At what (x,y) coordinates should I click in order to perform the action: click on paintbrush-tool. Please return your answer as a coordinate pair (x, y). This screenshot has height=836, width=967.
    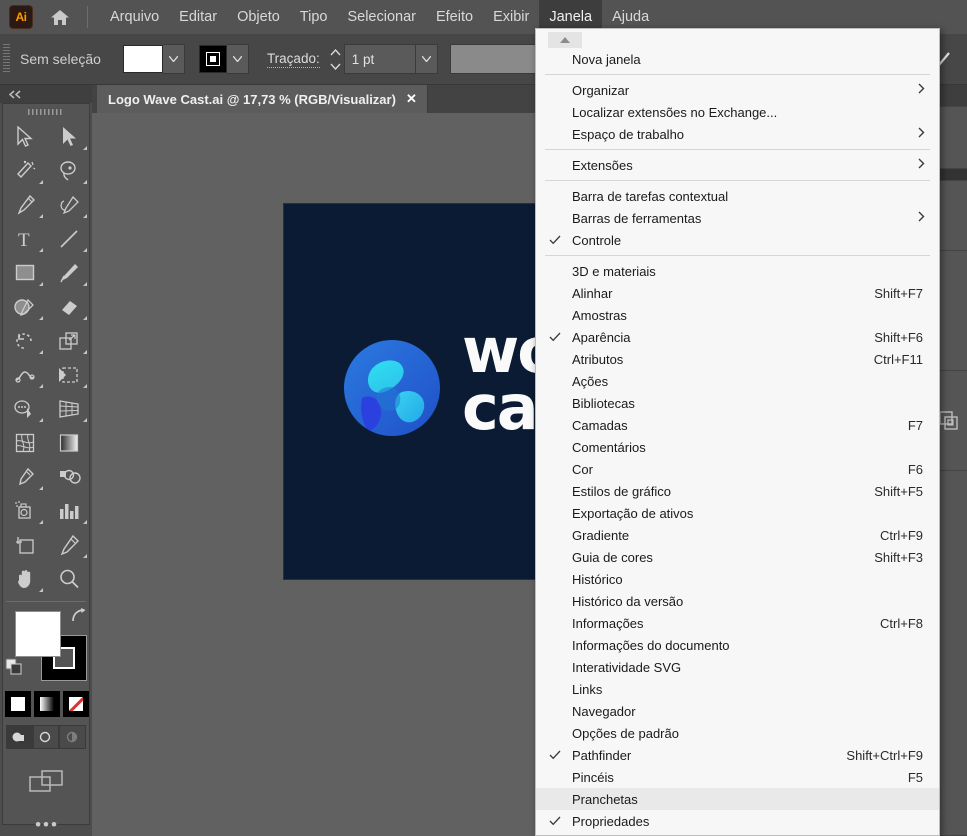
    Looking at the image, I should click on (69, 273).